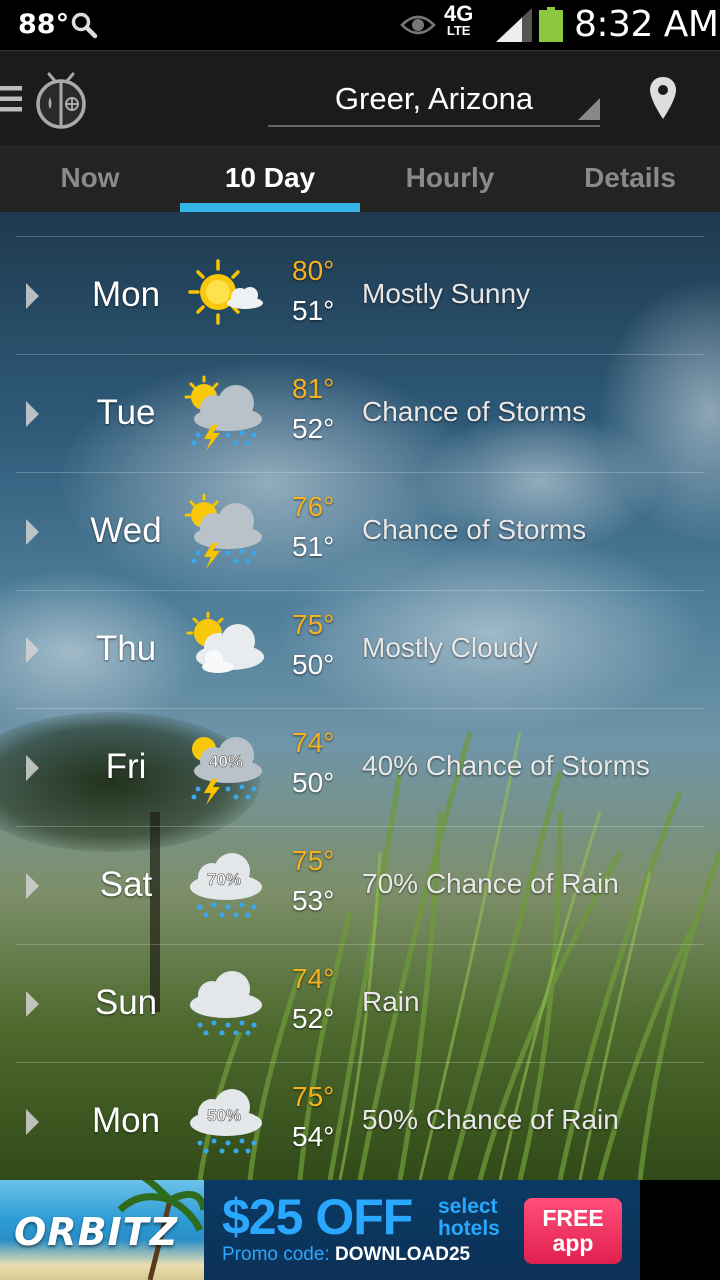  Describe the element at coordinates (360, 886) in the screenshot. I see `forecast-row-sat: Sat 70% 75° 53° 70% Chance of Rain` at that location.